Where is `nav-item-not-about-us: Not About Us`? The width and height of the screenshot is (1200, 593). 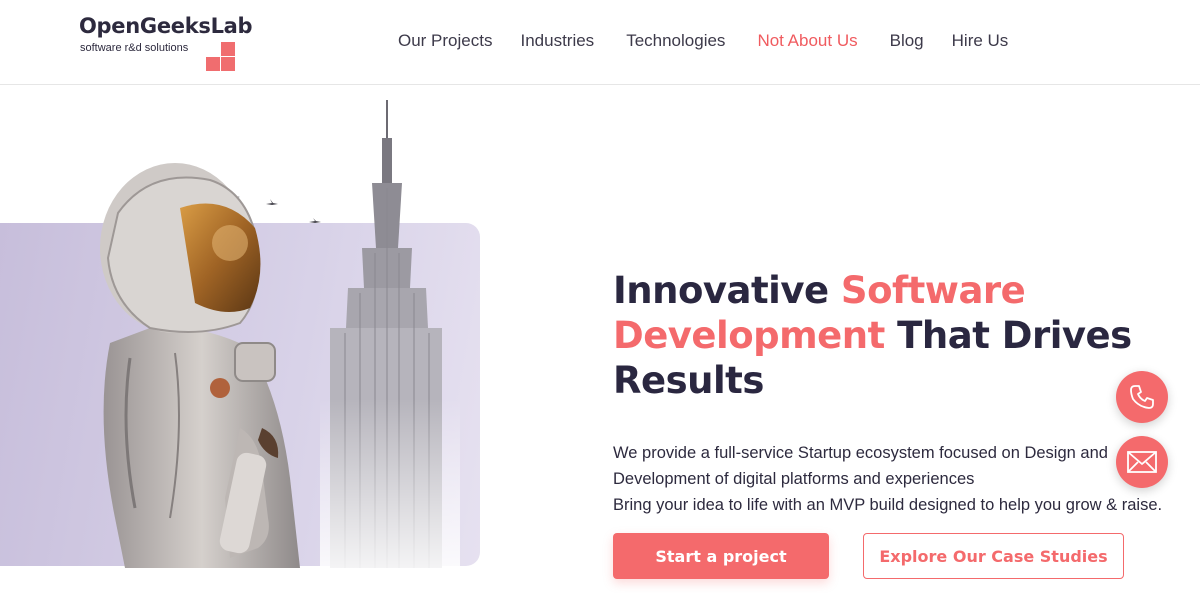 nav-item-not-about-us: Not About Us is located at coordinates (807, 41).